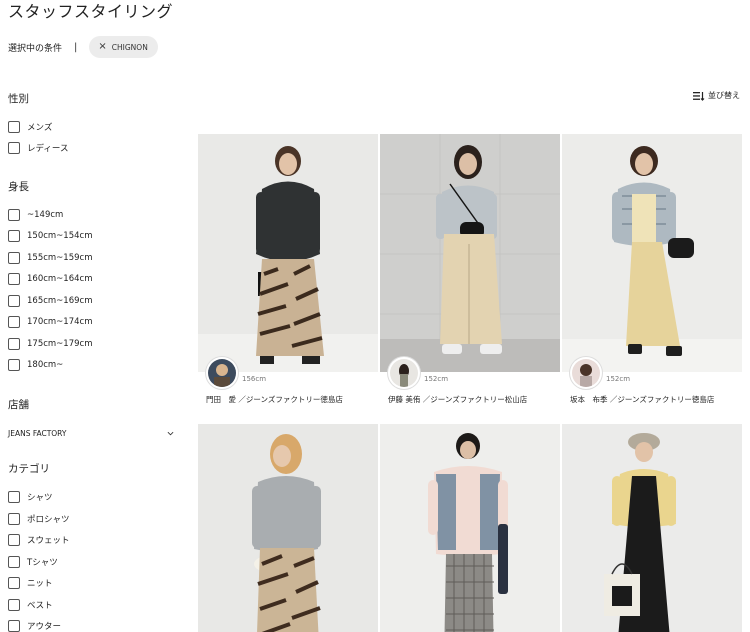 The height and width of the screenshot is (632, 750). What do you see at coordinates (45, 365) in the screenshot?
I see `option-label: 180cm~` at bounding box center [45, 365].